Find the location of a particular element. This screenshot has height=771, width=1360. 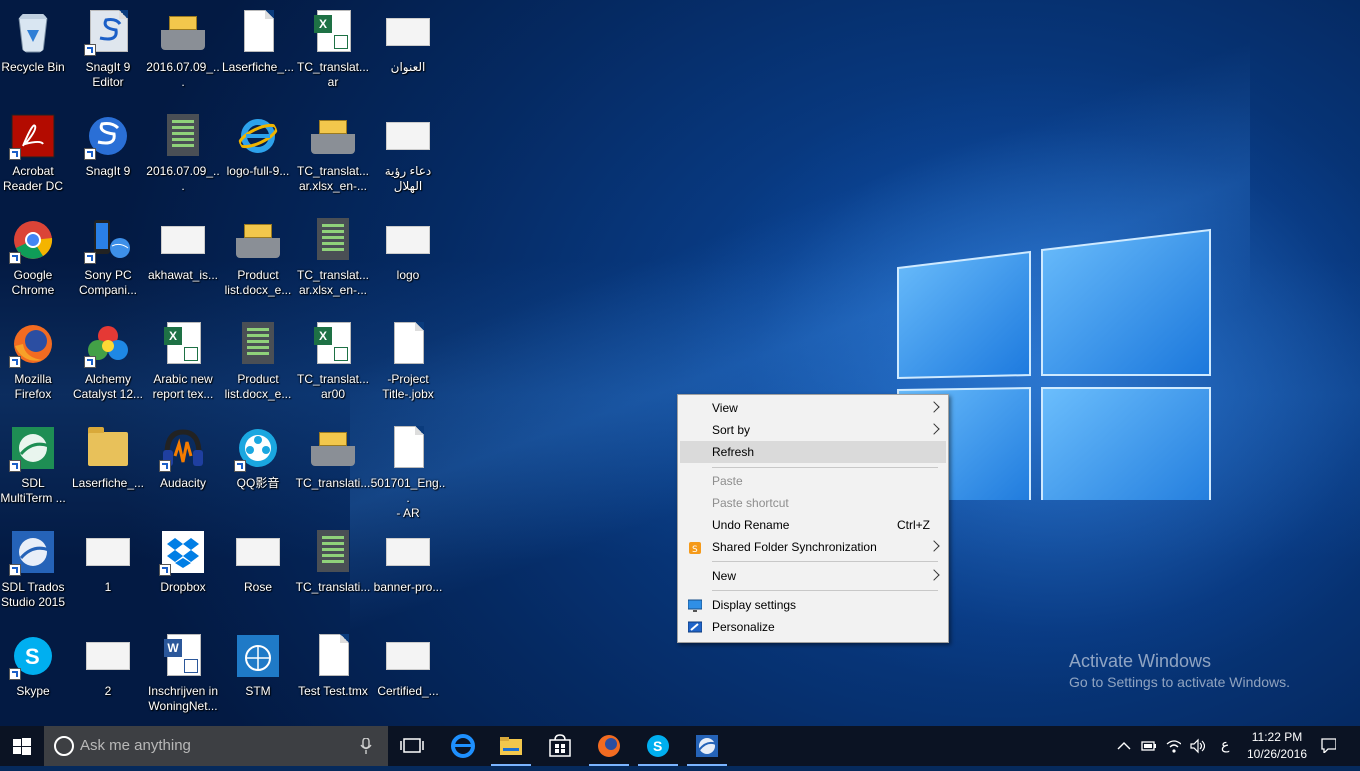

skype-icon: S is located at coordinates (33, 656).